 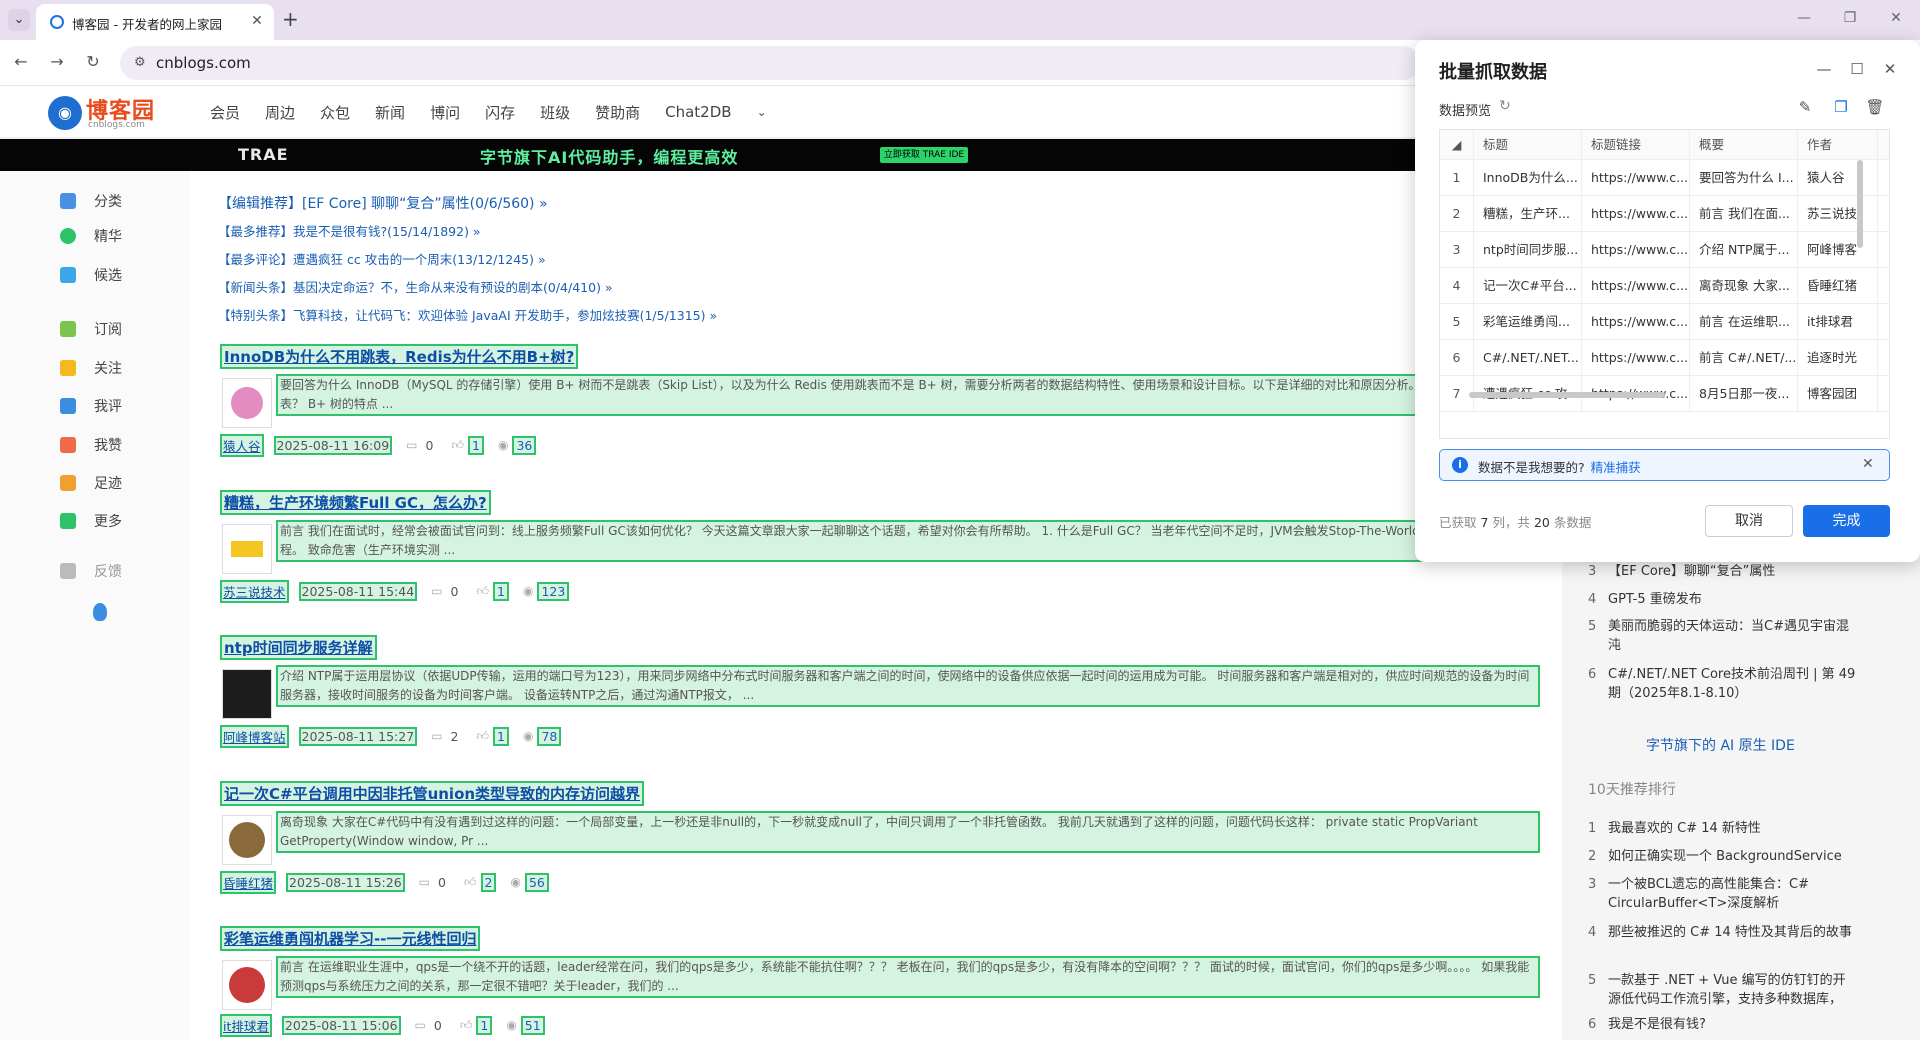 What do you see at coordinates (1838, 357) in the screenshot?
I see `table-cell: 追逐时光` at bounding box center [1838, 357].